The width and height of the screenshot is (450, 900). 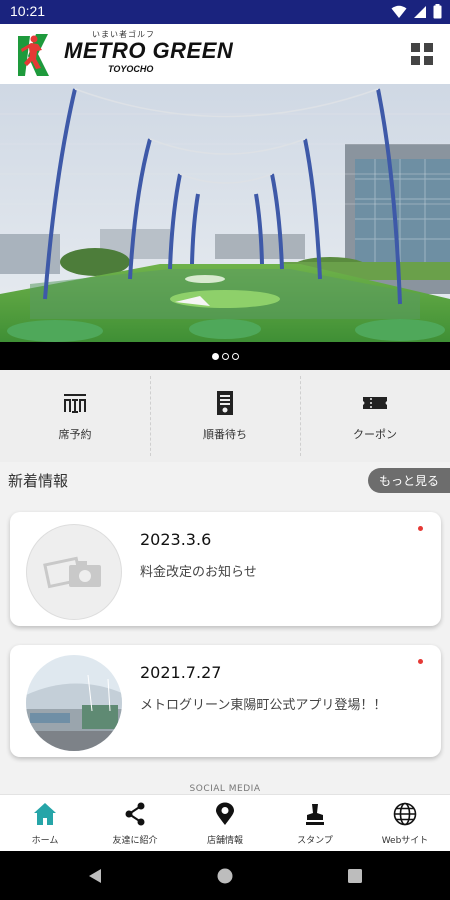 I want to click on news-section-title: 新着情報, so click(x=38, y=481).